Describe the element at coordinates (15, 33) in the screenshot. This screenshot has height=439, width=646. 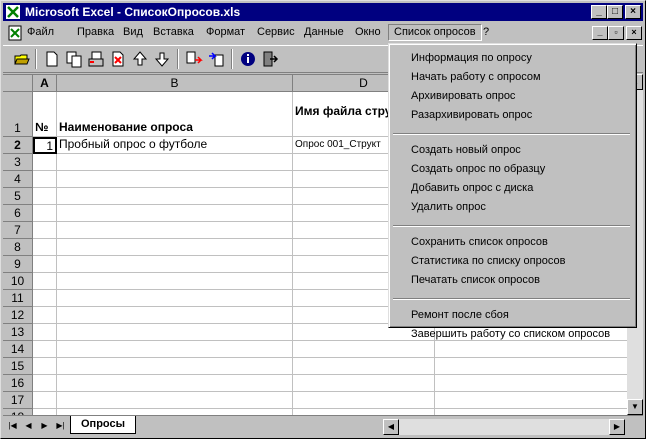
I see `document-icon` at that location.